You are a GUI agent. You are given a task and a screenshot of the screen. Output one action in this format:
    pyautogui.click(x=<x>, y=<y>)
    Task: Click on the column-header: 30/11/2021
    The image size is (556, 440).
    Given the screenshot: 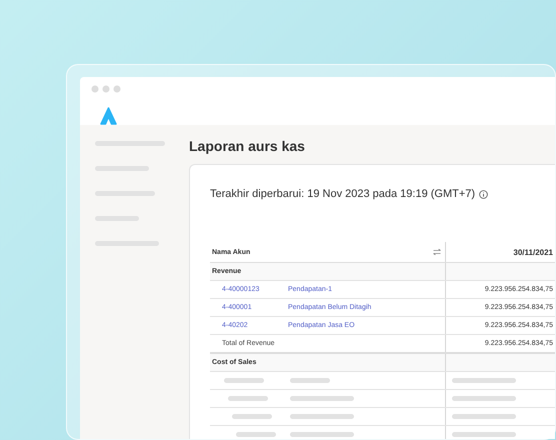 What is the action you would take?
    pyautogui.click(x=533, y=252)
    